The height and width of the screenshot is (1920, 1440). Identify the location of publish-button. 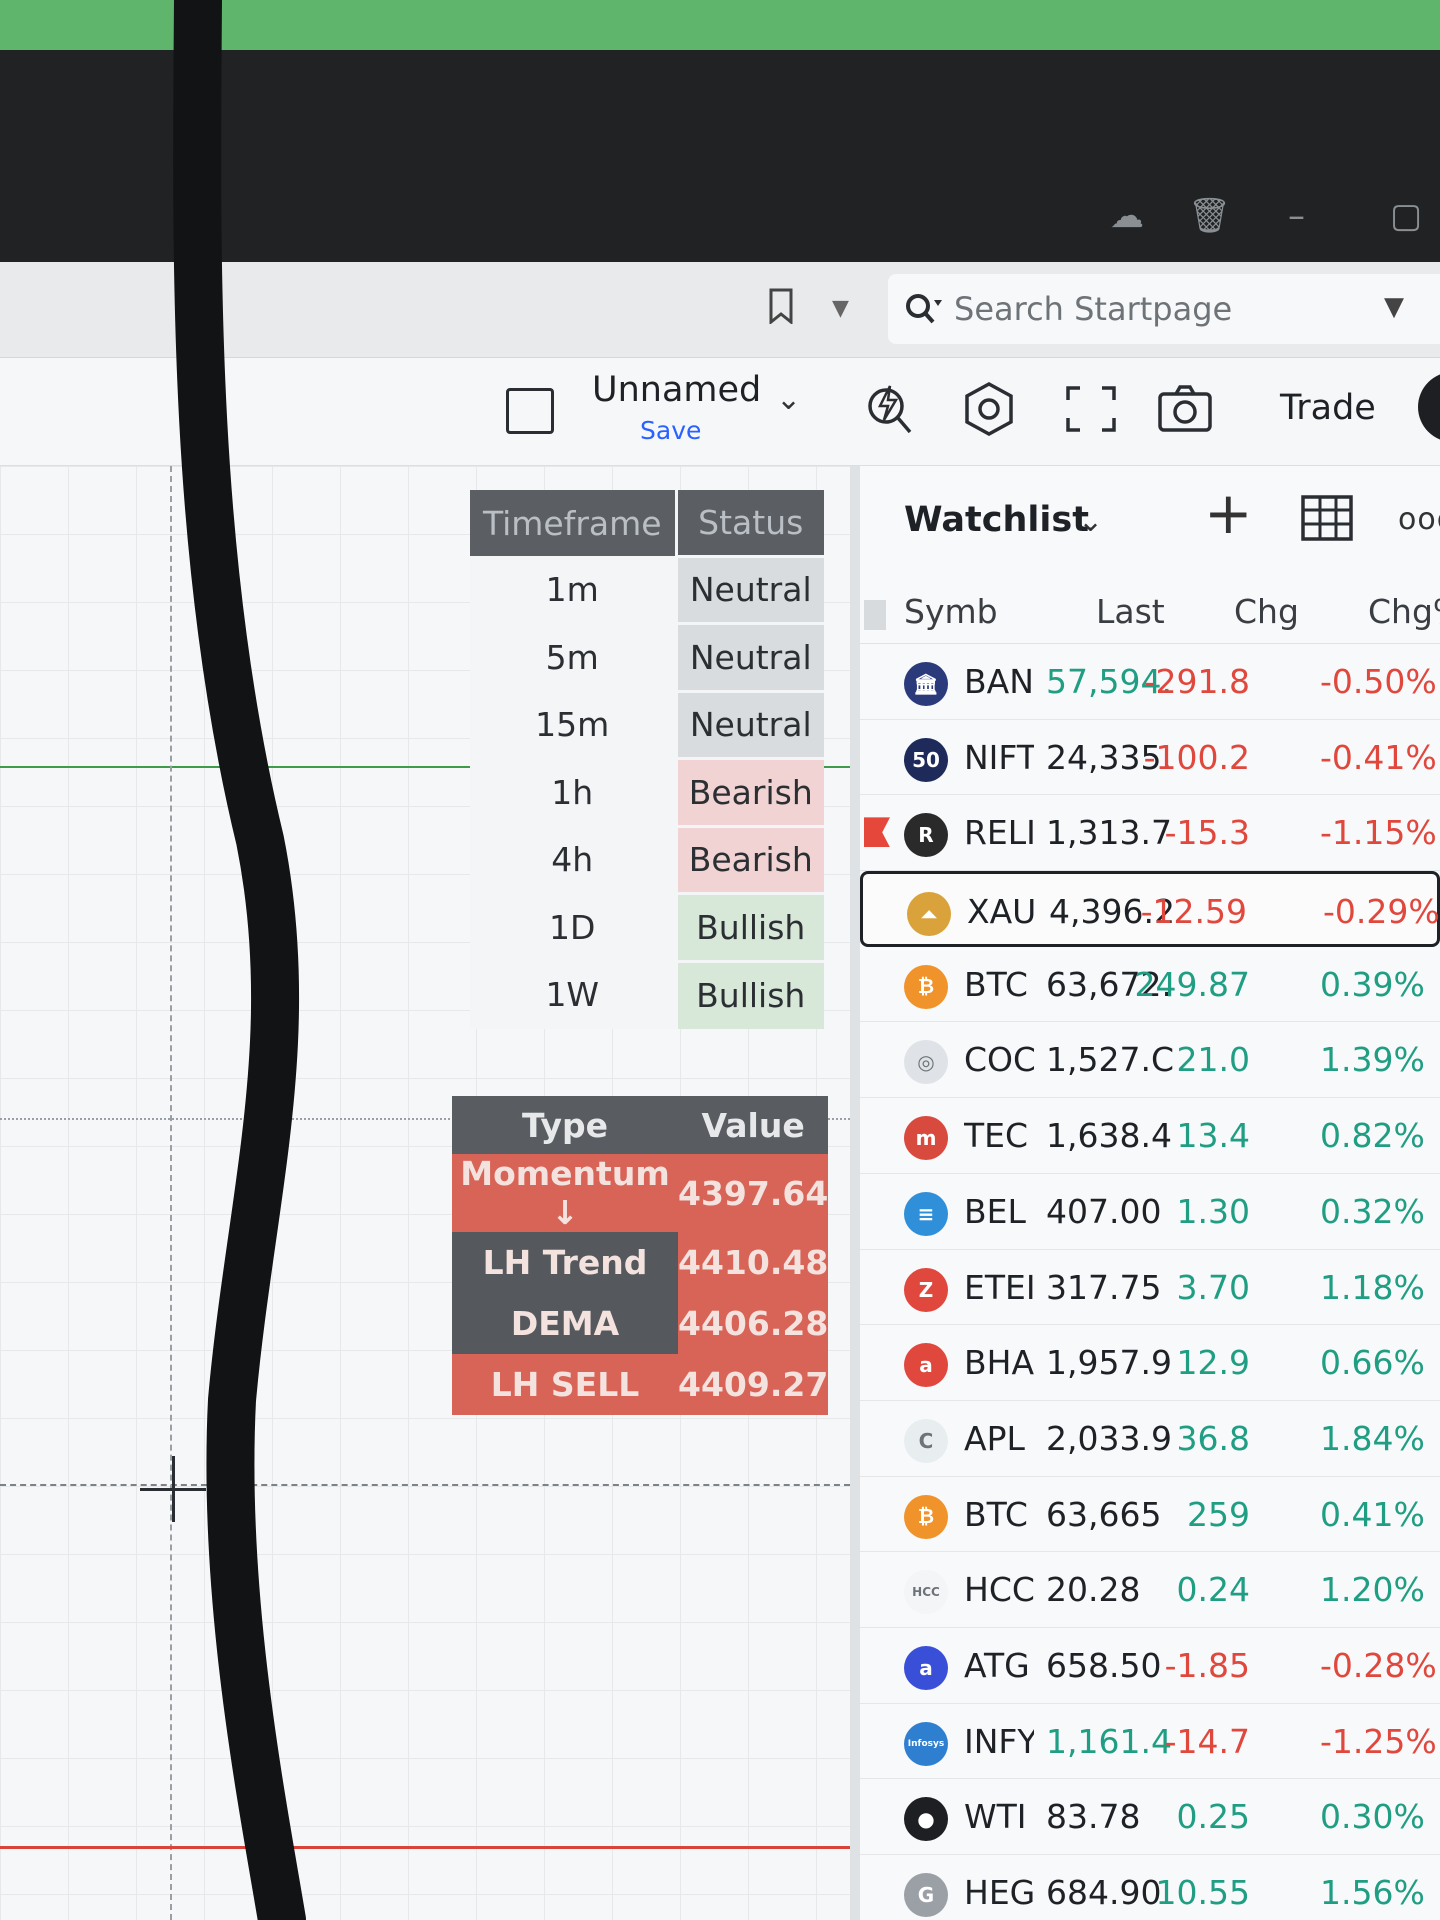
(1429, 407).